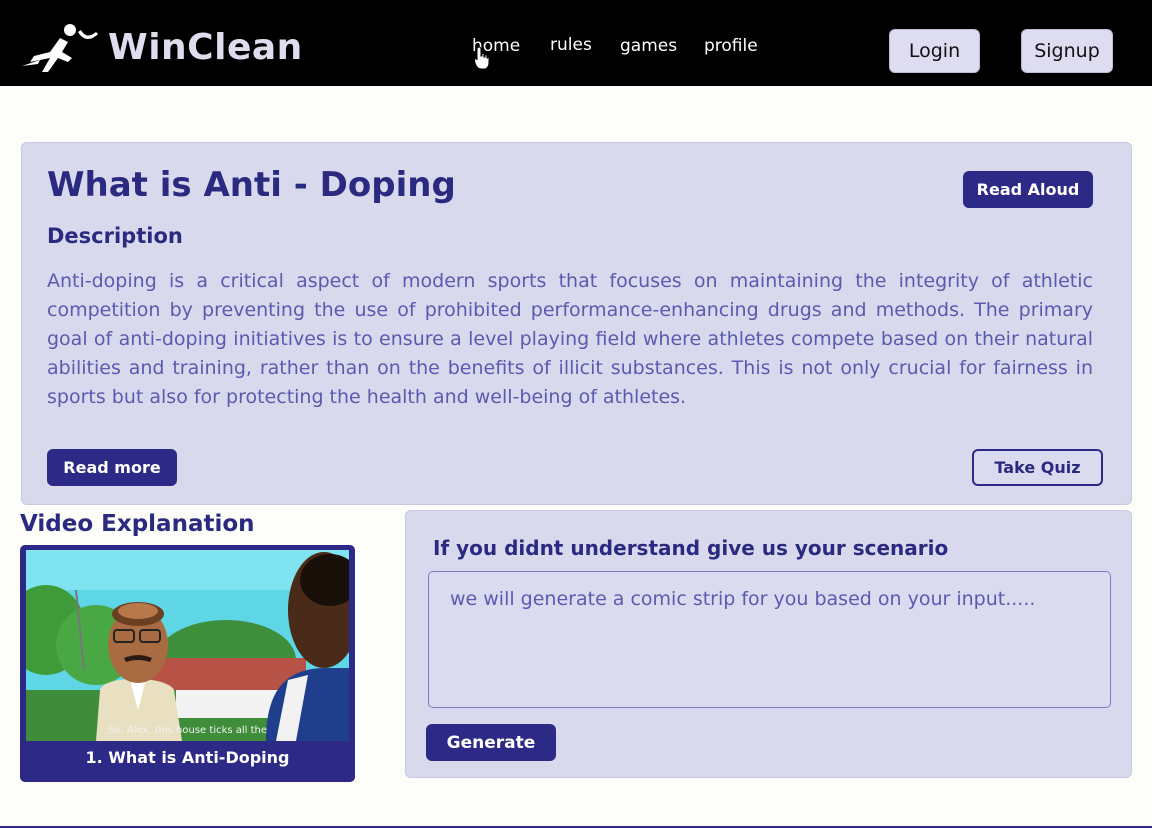 This screenshot has height=828, width=1152. What do you see at coordinates (1067, 51) in the screenshot?
I see `signup-button: Signup` at bounding box center [1067, 51].